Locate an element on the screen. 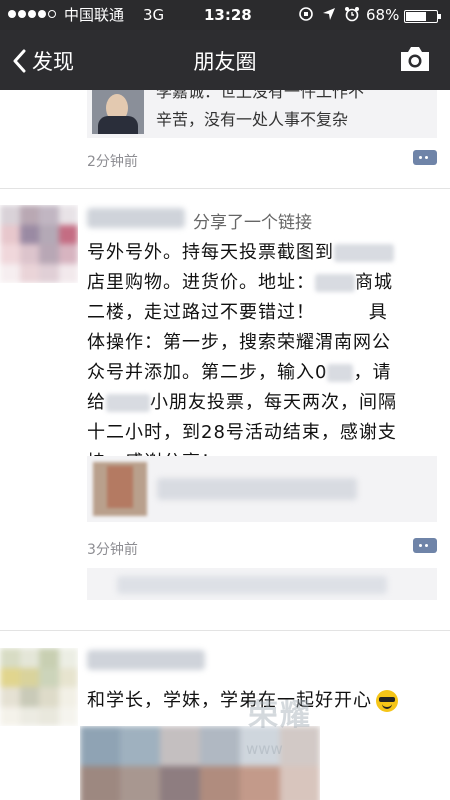 The height and width of the screenshot is (800, 450). battery-percent: 68% is located at coordinates (383, 15).